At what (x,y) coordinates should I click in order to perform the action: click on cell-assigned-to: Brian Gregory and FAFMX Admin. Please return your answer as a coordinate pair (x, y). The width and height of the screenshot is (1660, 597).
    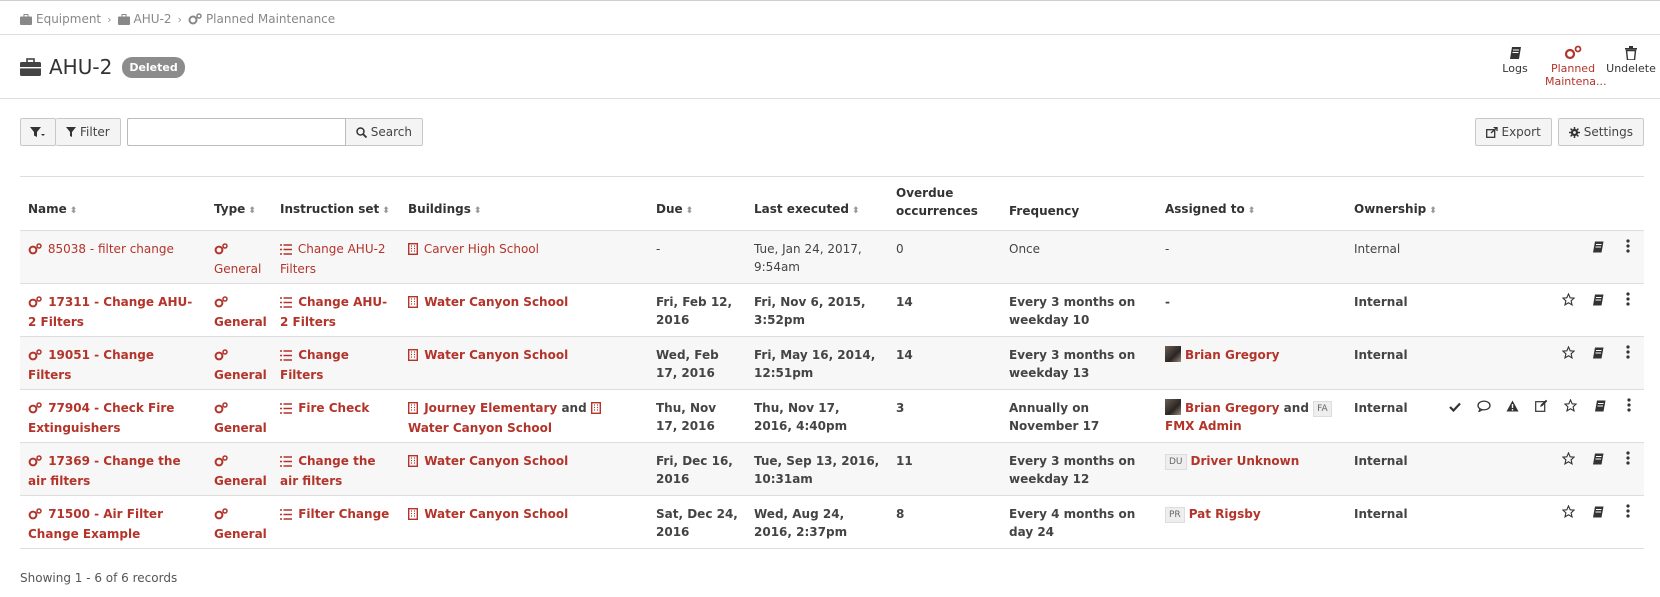
    Looking at the image, I should click on (1251, 416).